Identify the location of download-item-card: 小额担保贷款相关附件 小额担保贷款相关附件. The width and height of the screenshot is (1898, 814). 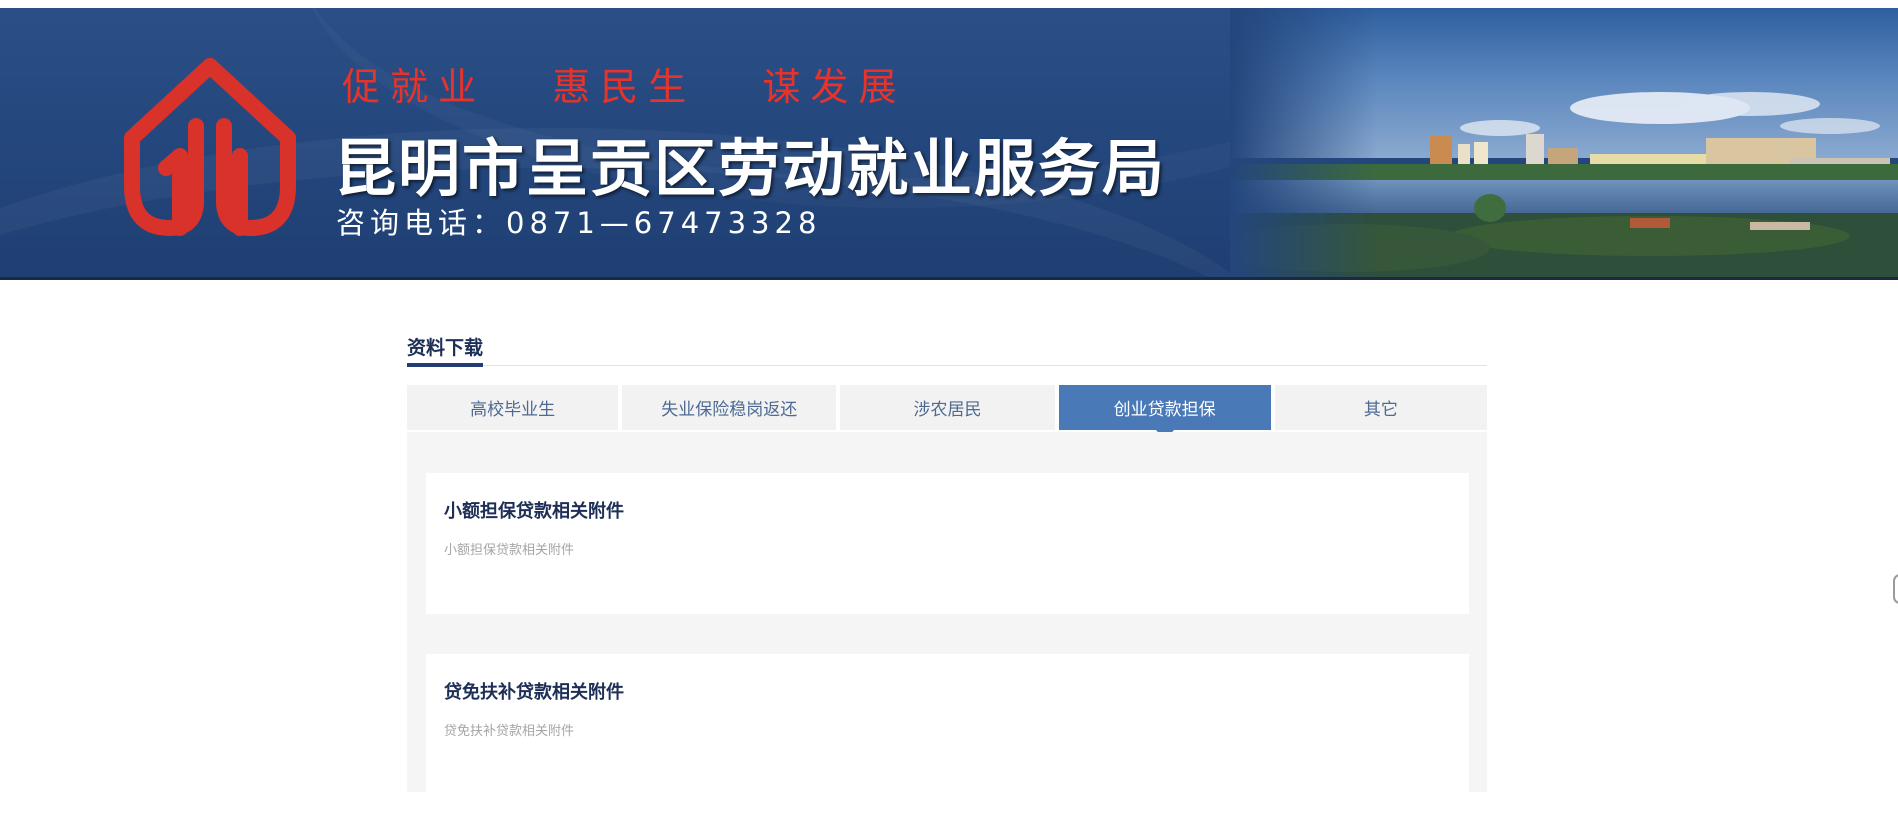
(947, 543).